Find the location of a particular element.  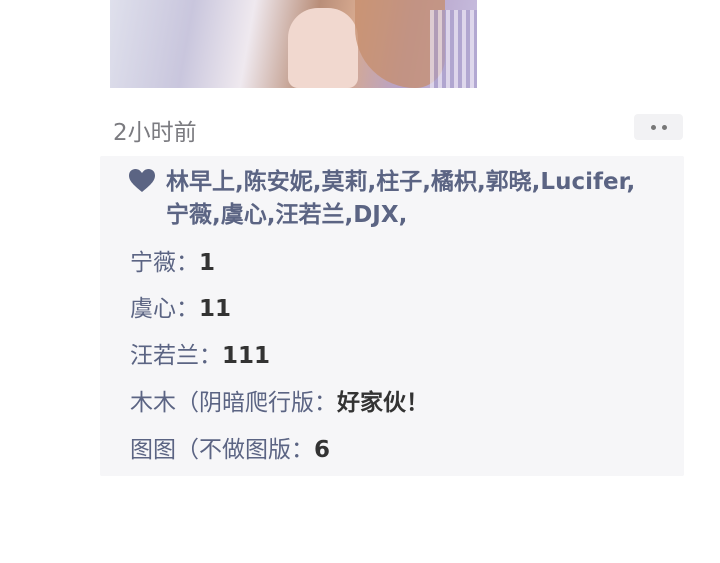

comment-content: 6 is located at coordinates (322, 450).